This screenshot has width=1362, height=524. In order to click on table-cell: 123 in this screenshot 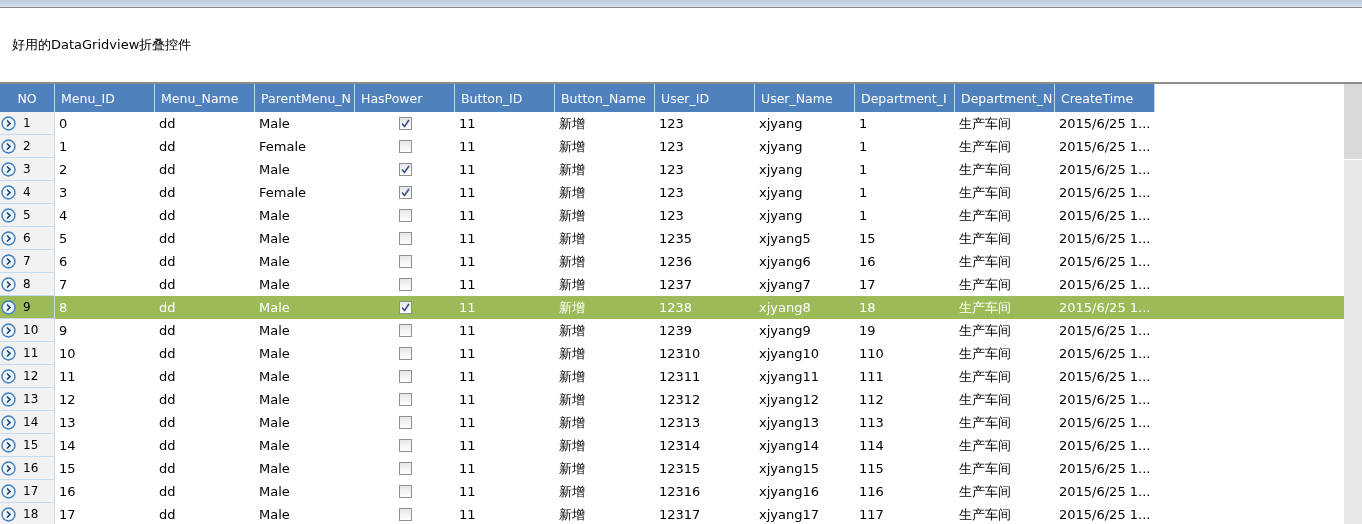, I will do `click(671, 215)`.